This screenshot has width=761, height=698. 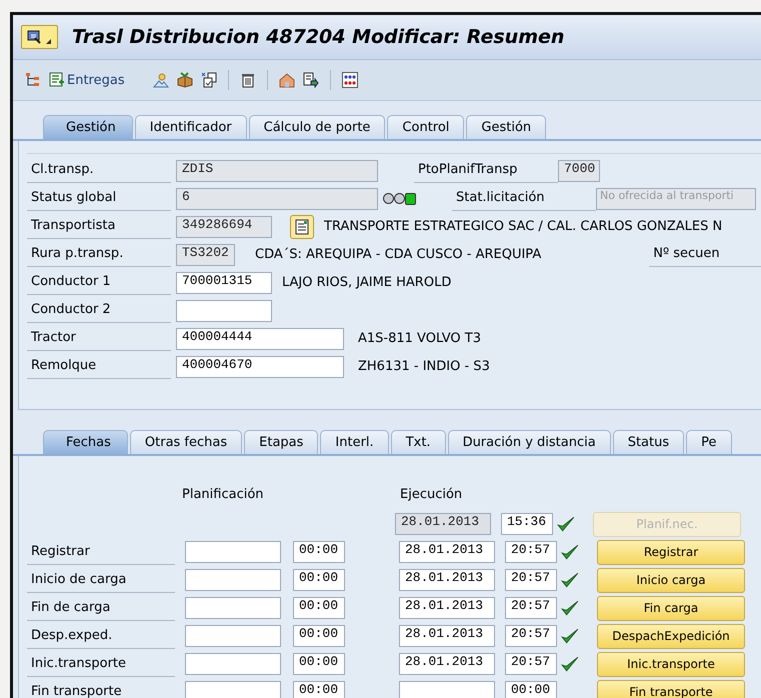 I want to click on description-text: ZH6131 - INDIO - S3, so click(x=424, y=366).